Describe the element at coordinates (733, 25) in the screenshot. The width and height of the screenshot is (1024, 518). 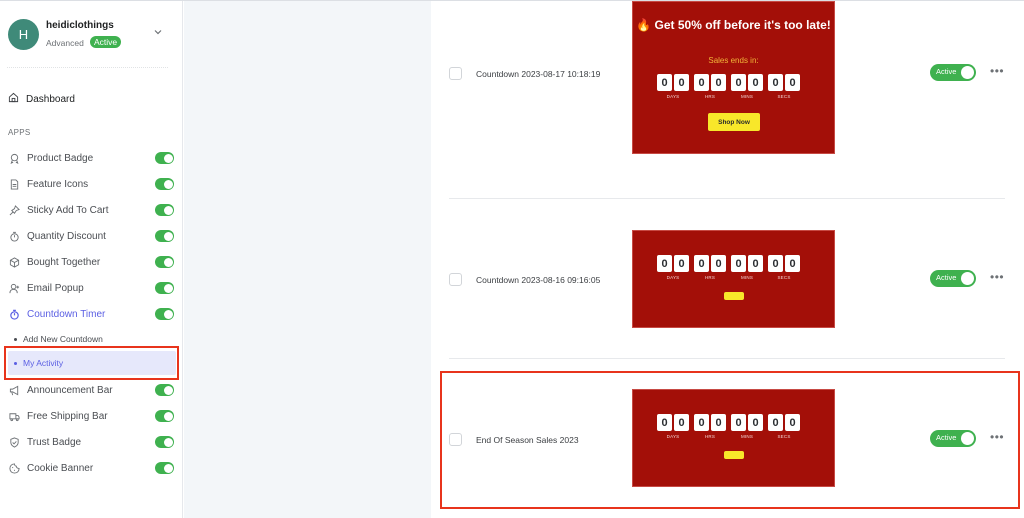
I see `preview-heading: 🔥 Get 50% off before it's too late!` at that location.